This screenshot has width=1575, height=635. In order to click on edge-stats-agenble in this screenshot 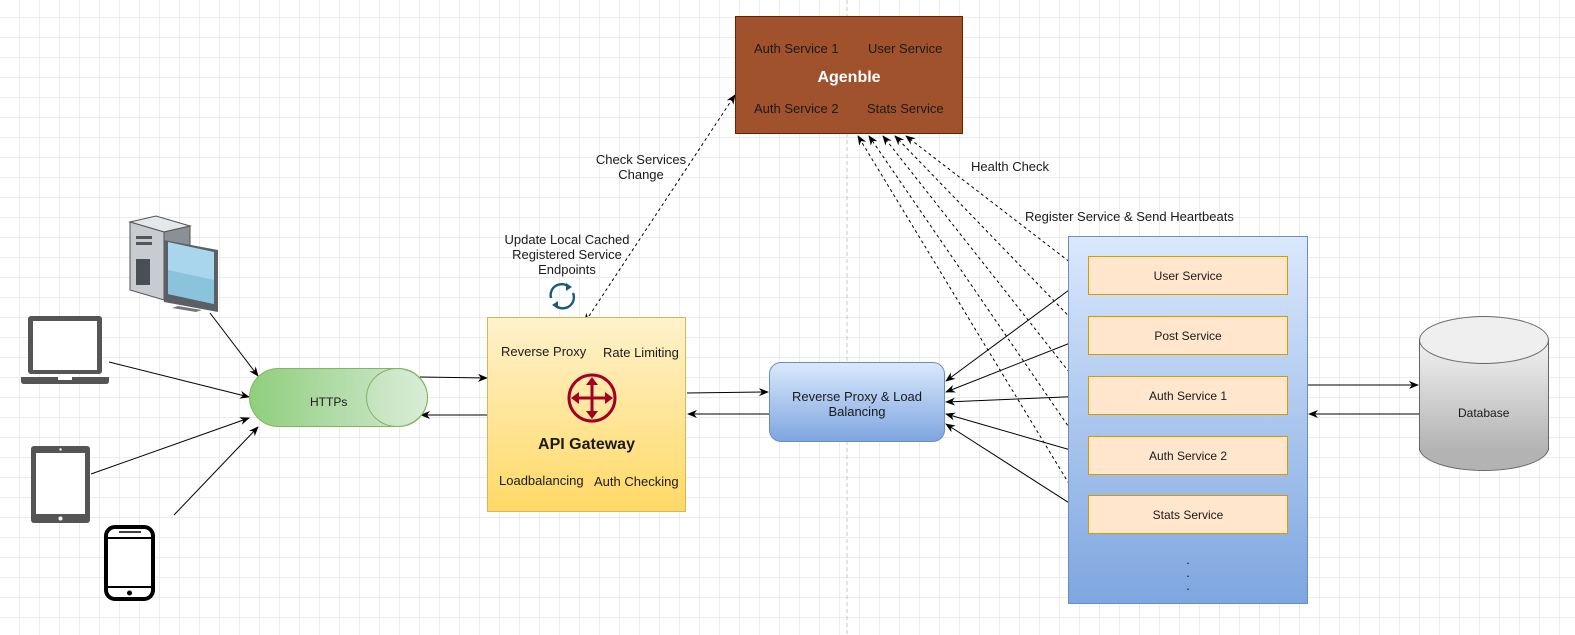, I will do `click(975, 329)`.